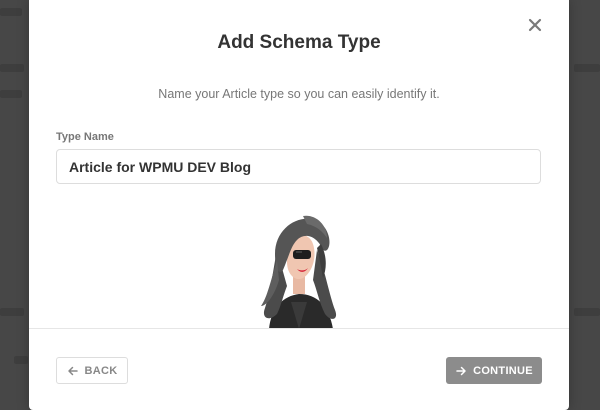 This screenshot has width=600, height=410. What do you see at coordinates (298, 166) in the screenshot?
I see `type-name-input` at bounding box center [298, 166].